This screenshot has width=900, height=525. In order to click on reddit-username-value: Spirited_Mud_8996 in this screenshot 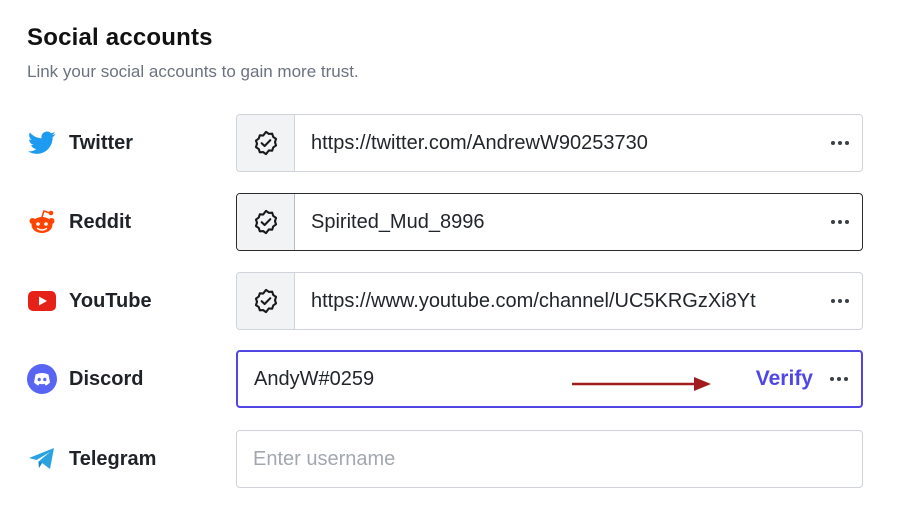, I will do `click(556, 222)`.